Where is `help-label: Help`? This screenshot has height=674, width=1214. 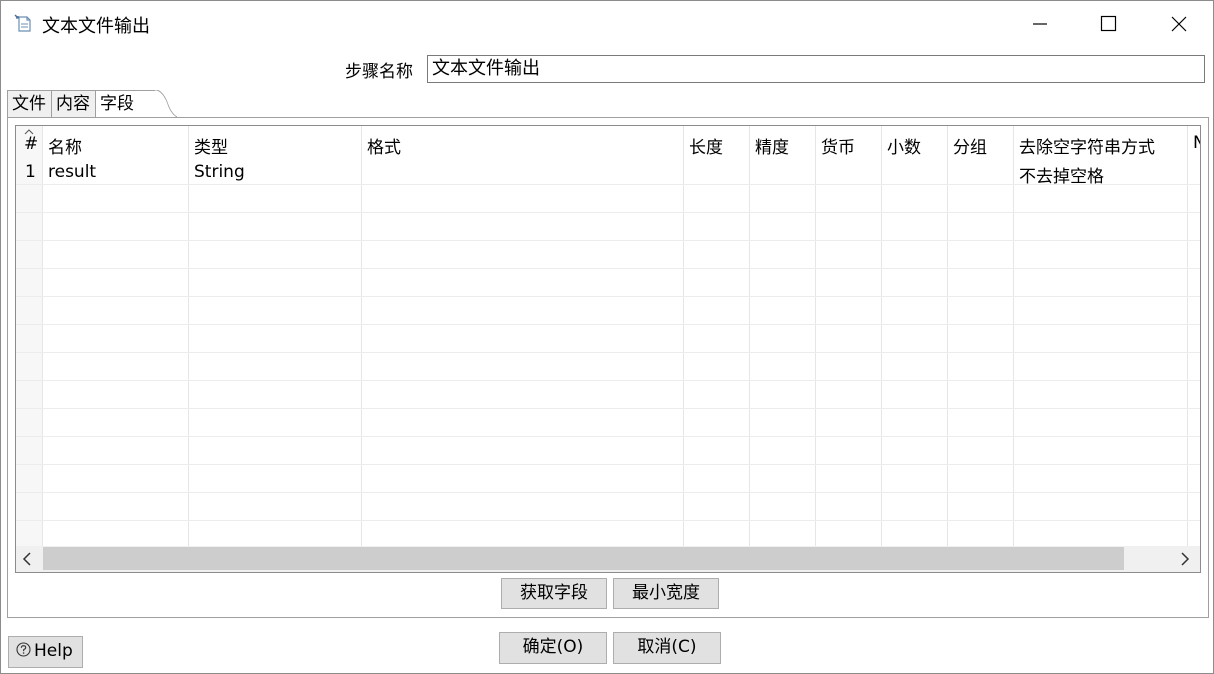 help-label: Help is located at coordinates (53, 651).